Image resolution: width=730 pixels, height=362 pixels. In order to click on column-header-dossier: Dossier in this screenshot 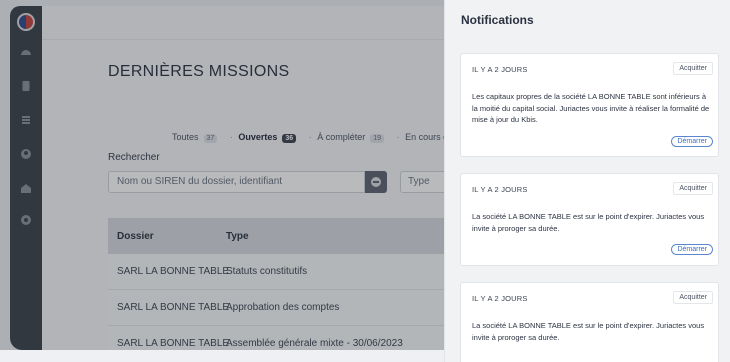, I will do `click(167, 236)`.